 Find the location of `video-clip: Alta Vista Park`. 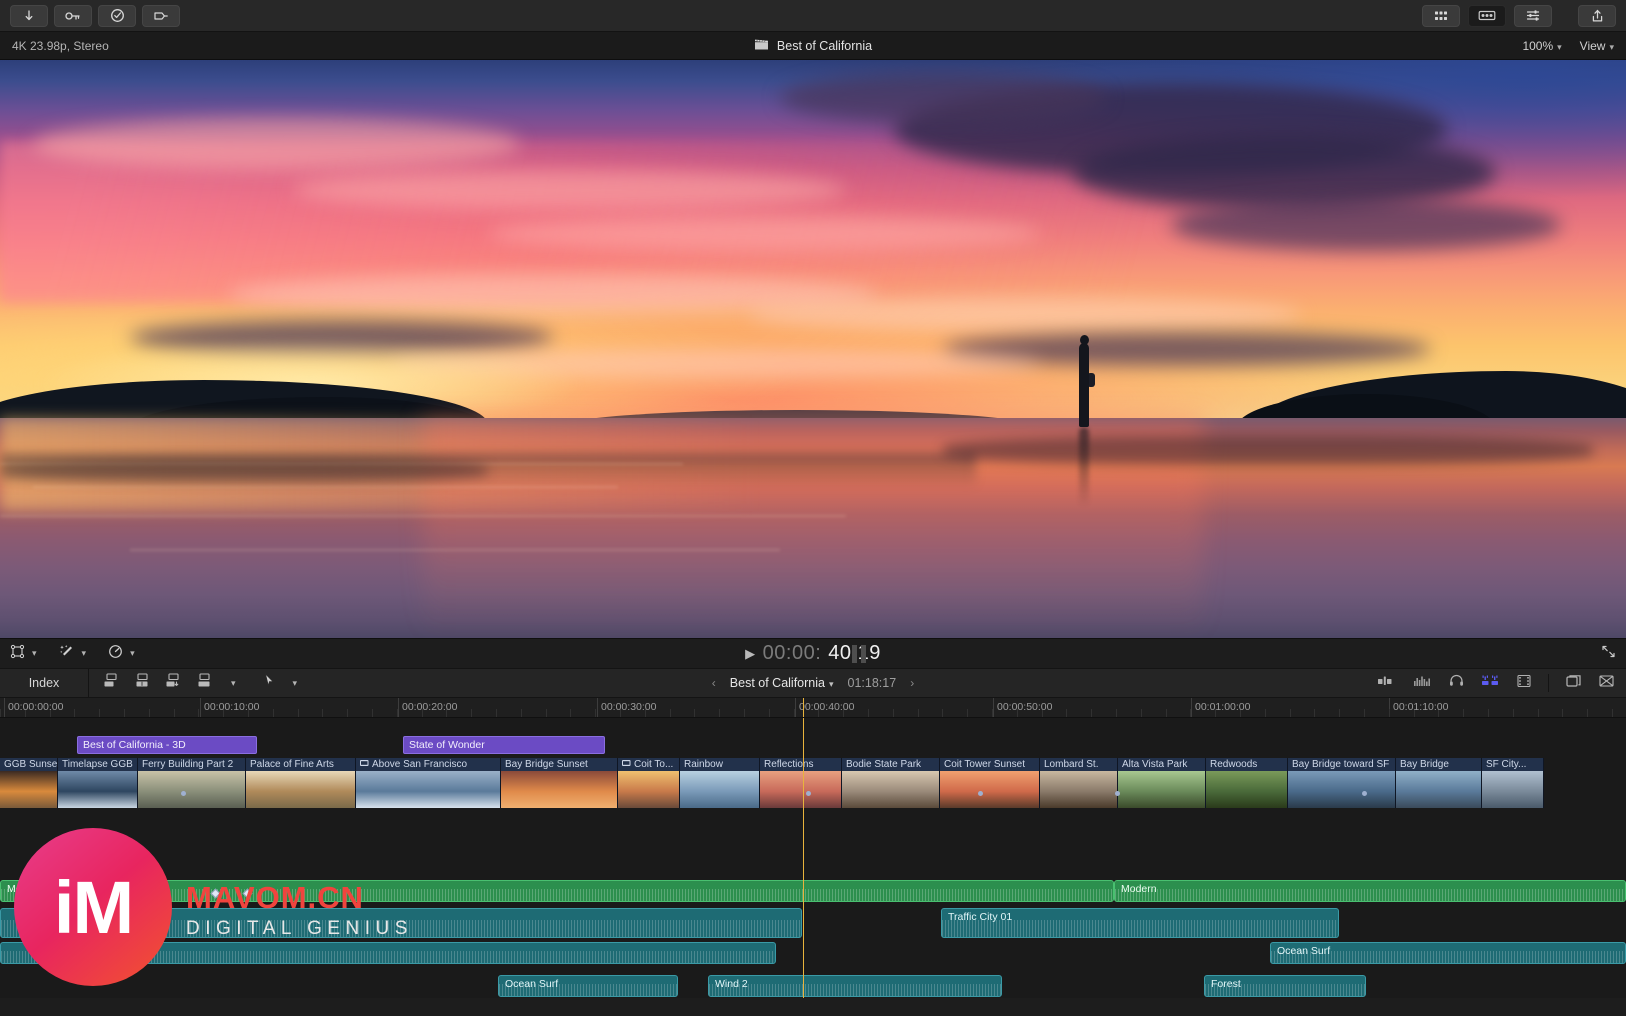

video-clip: Alta Vista Park is located at coordinates (1162, 783).